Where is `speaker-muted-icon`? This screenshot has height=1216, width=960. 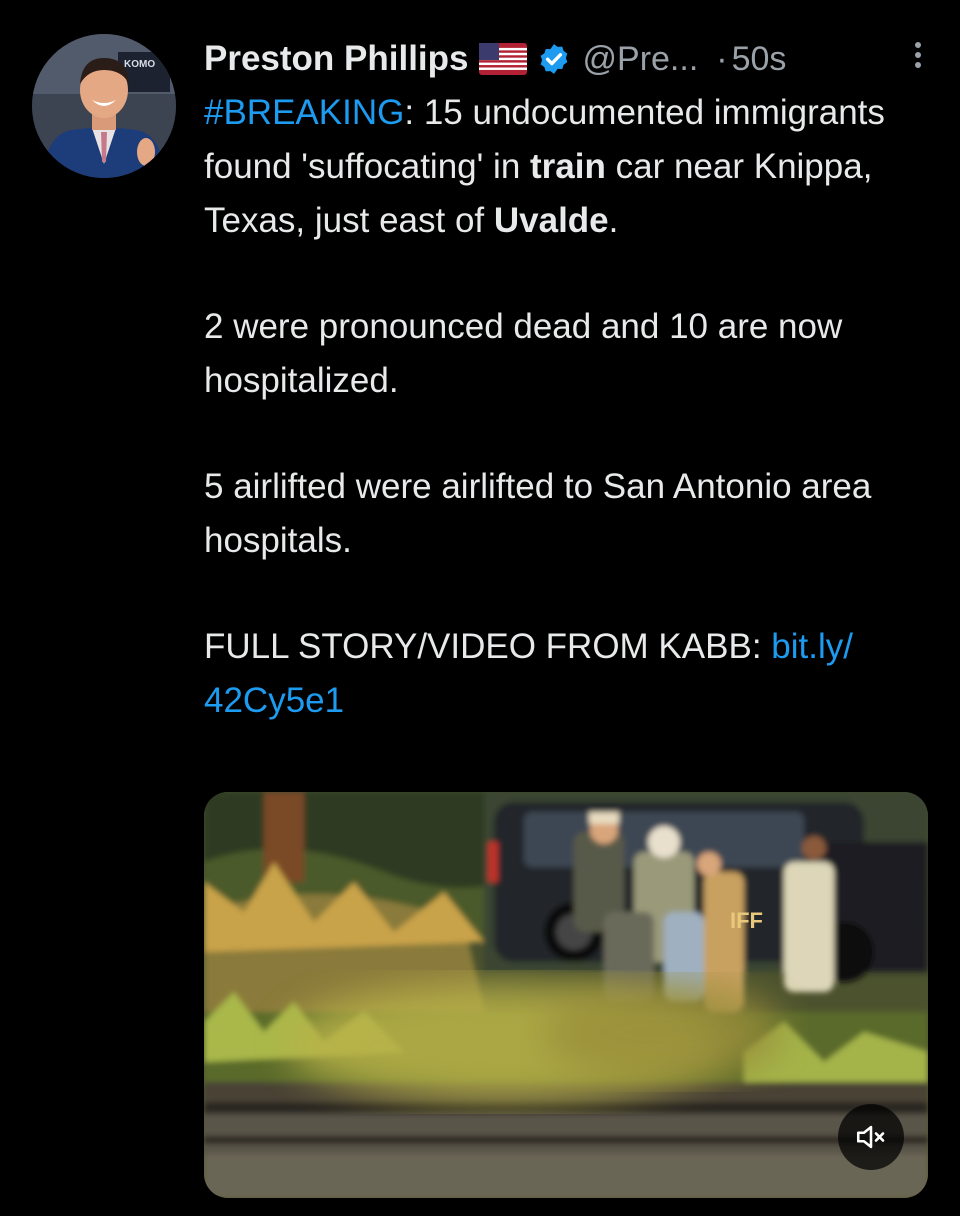
speaker-muted-icon is located at coordinates (870, 1137).